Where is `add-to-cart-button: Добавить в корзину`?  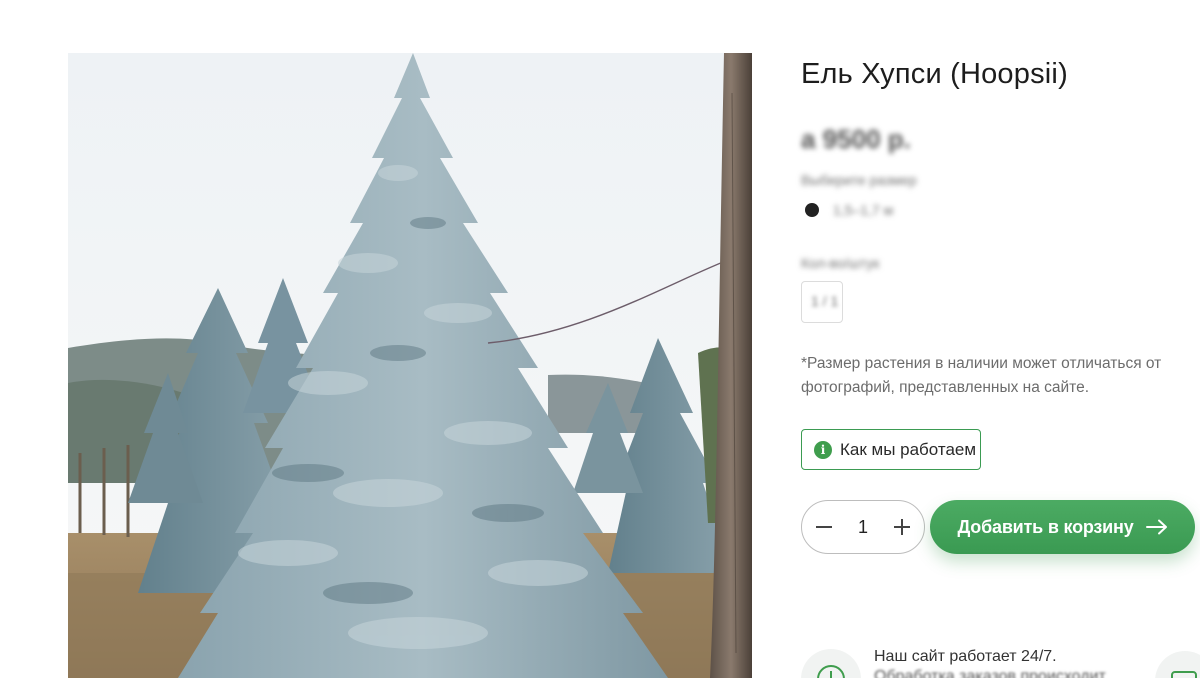 add-to-cart-button: Добавить в корзину is located at coordinates (1062, 527).